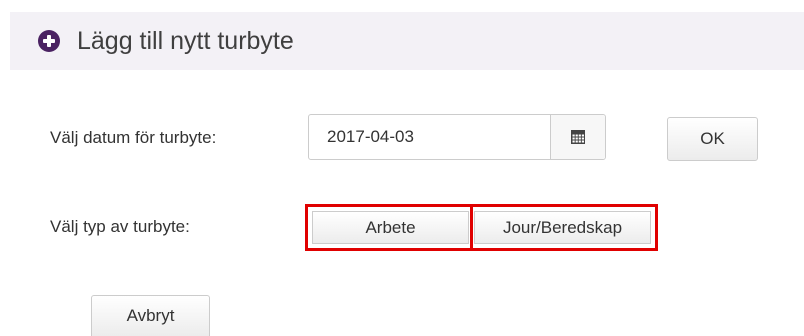 The width and height of the screenshot is (804, 336). What do you see at coordinates (712, 139) in the screenshot?
I see `ok-button: OK` at bounding box center [712, 139].